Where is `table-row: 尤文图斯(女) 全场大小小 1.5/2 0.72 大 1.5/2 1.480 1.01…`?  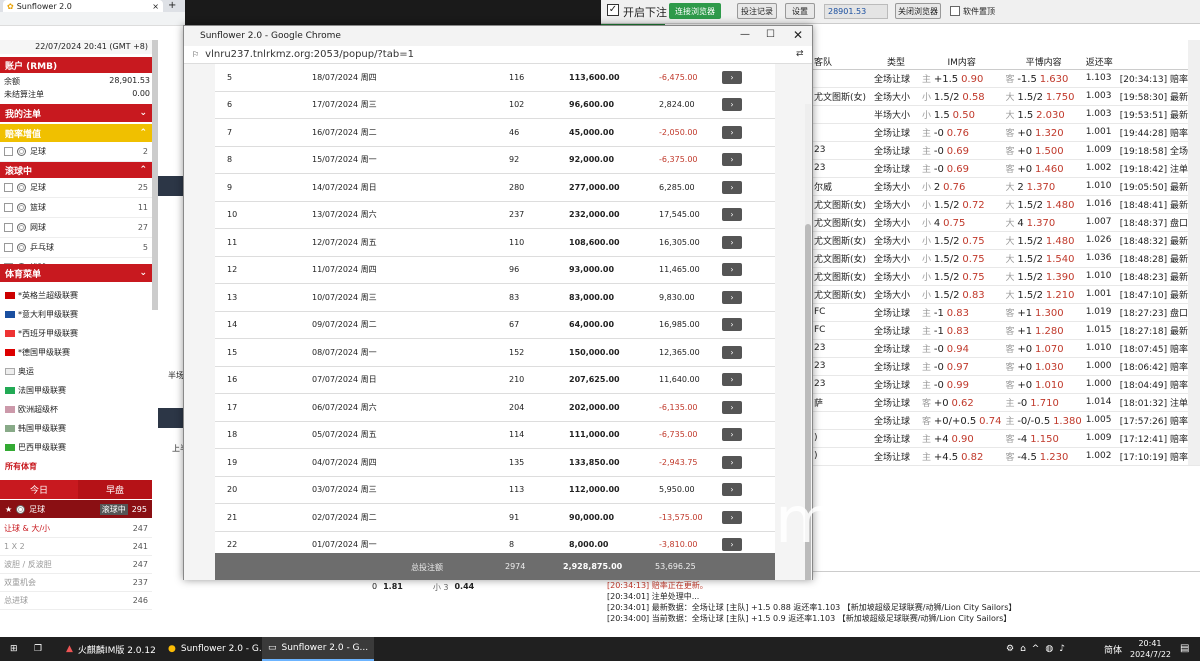
table-row: 尤文图斯(女) 全场大小小 1.5/2 0.72 大 1.5/2 1.480 1.01… is located at coordinates (1006, 204).